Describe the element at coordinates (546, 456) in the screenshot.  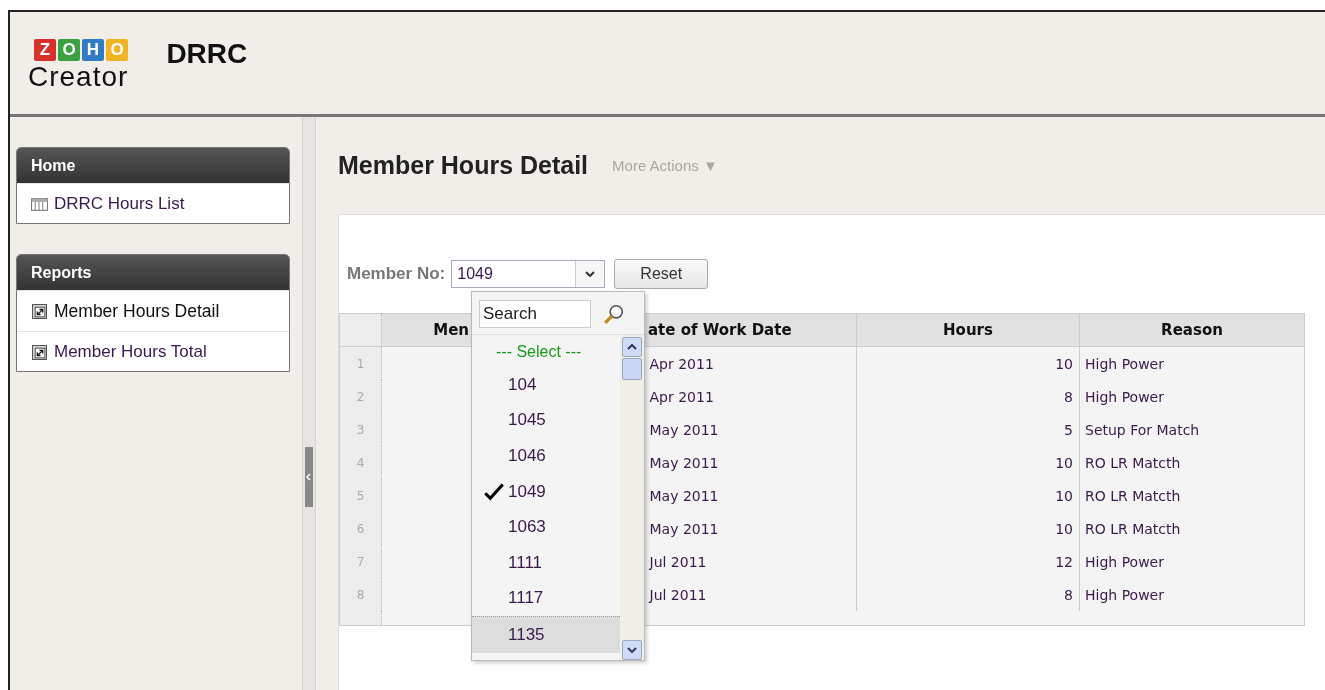
I see `dropdown-option: 1046` at that location.